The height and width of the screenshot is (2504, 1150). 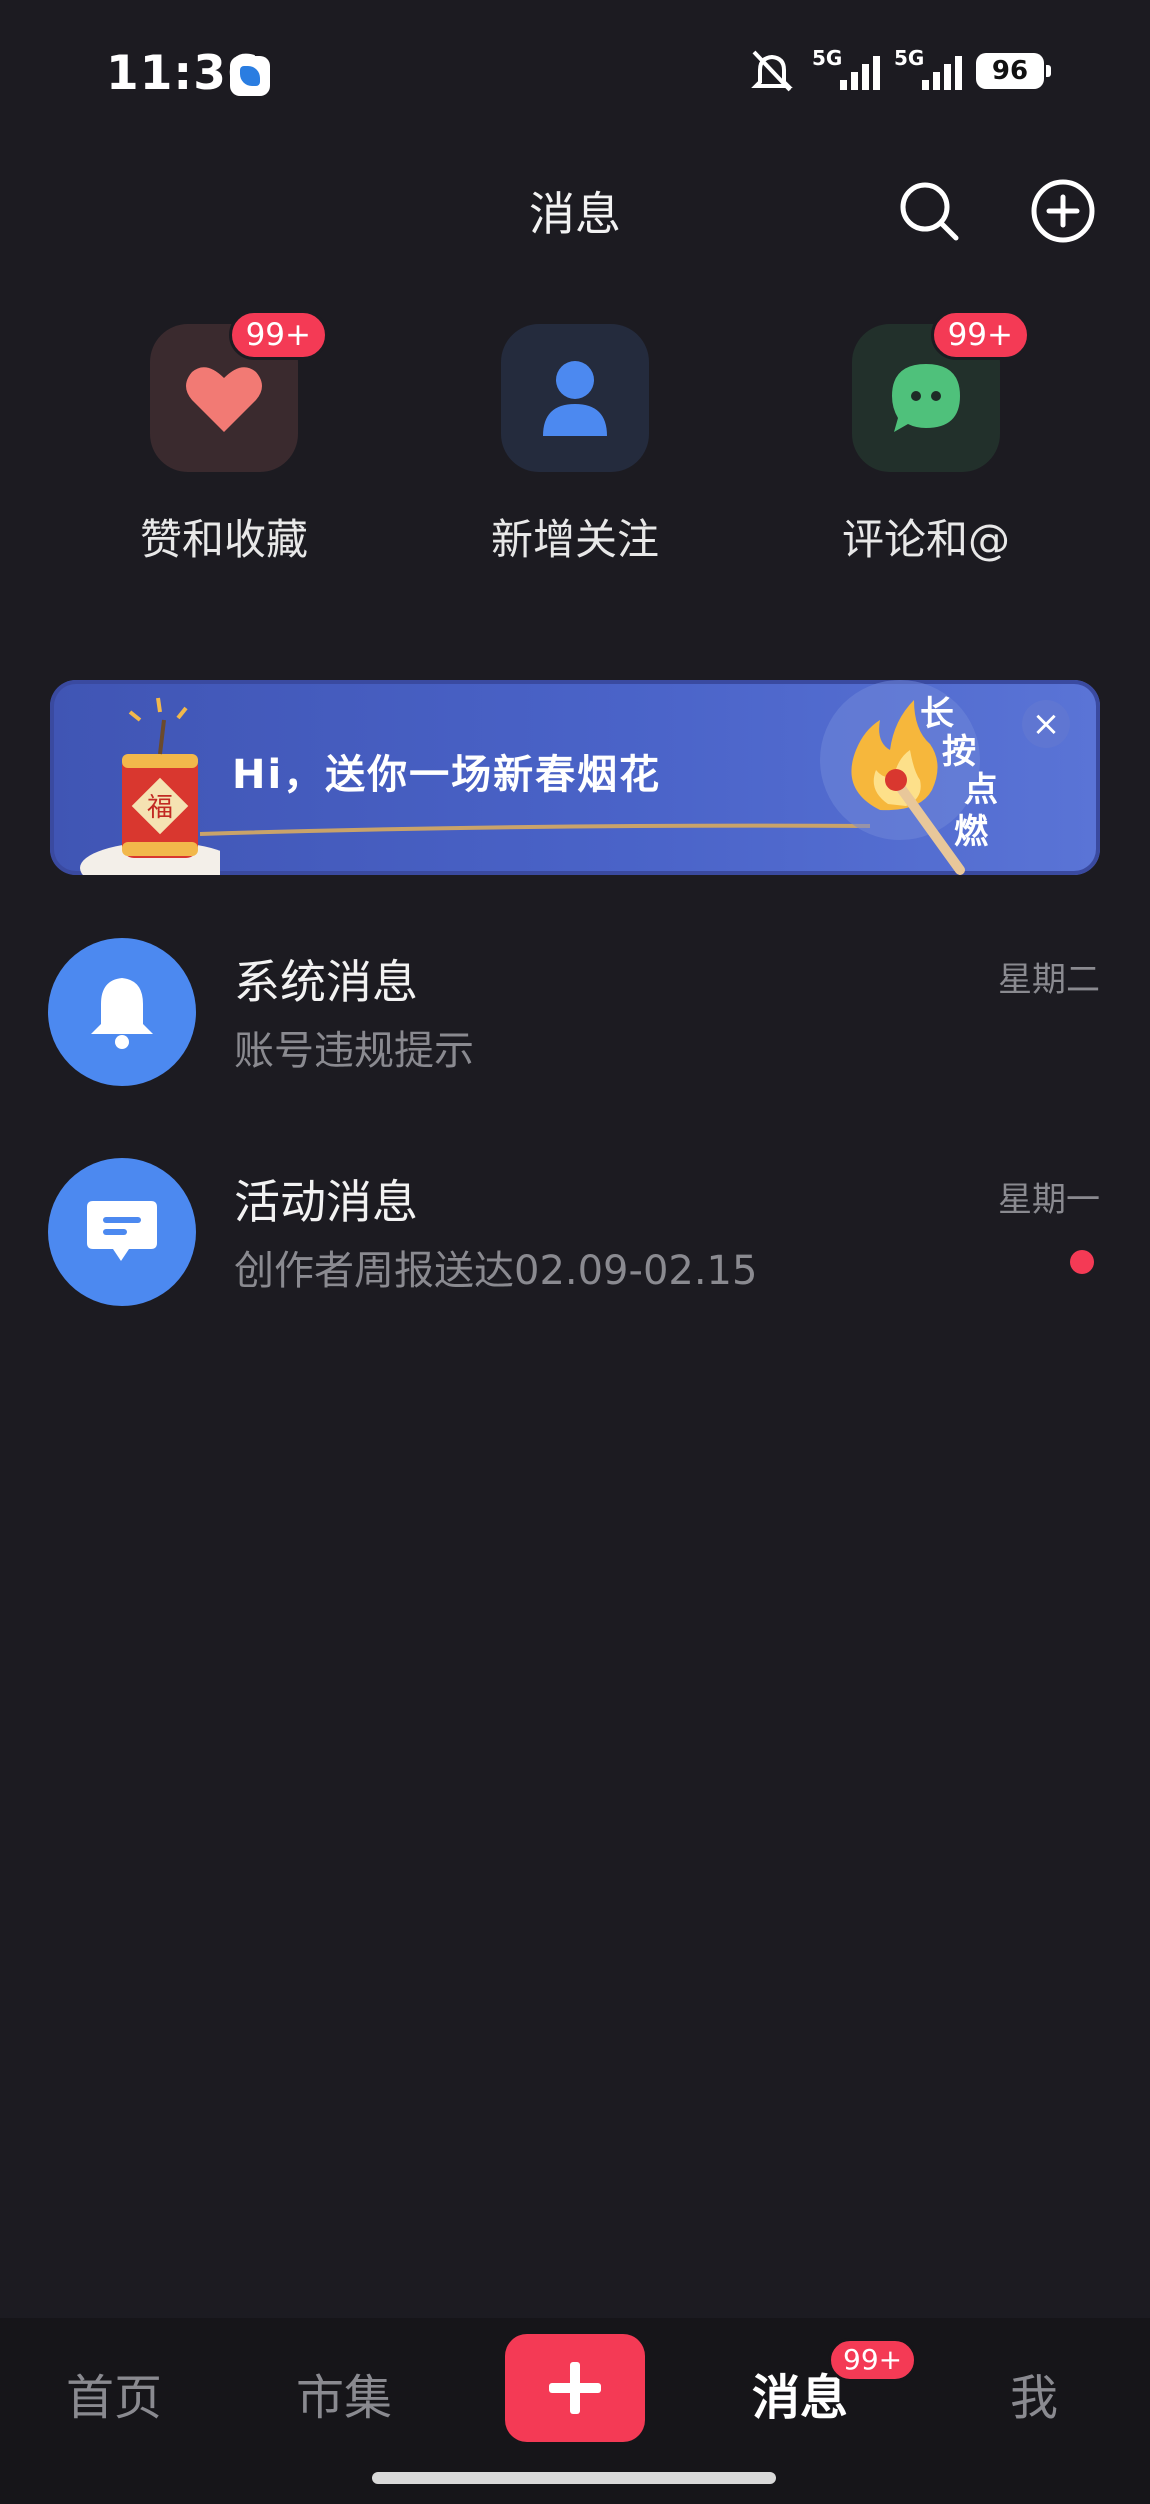 I want to click on header: 消息, so click(x=575, y=210).